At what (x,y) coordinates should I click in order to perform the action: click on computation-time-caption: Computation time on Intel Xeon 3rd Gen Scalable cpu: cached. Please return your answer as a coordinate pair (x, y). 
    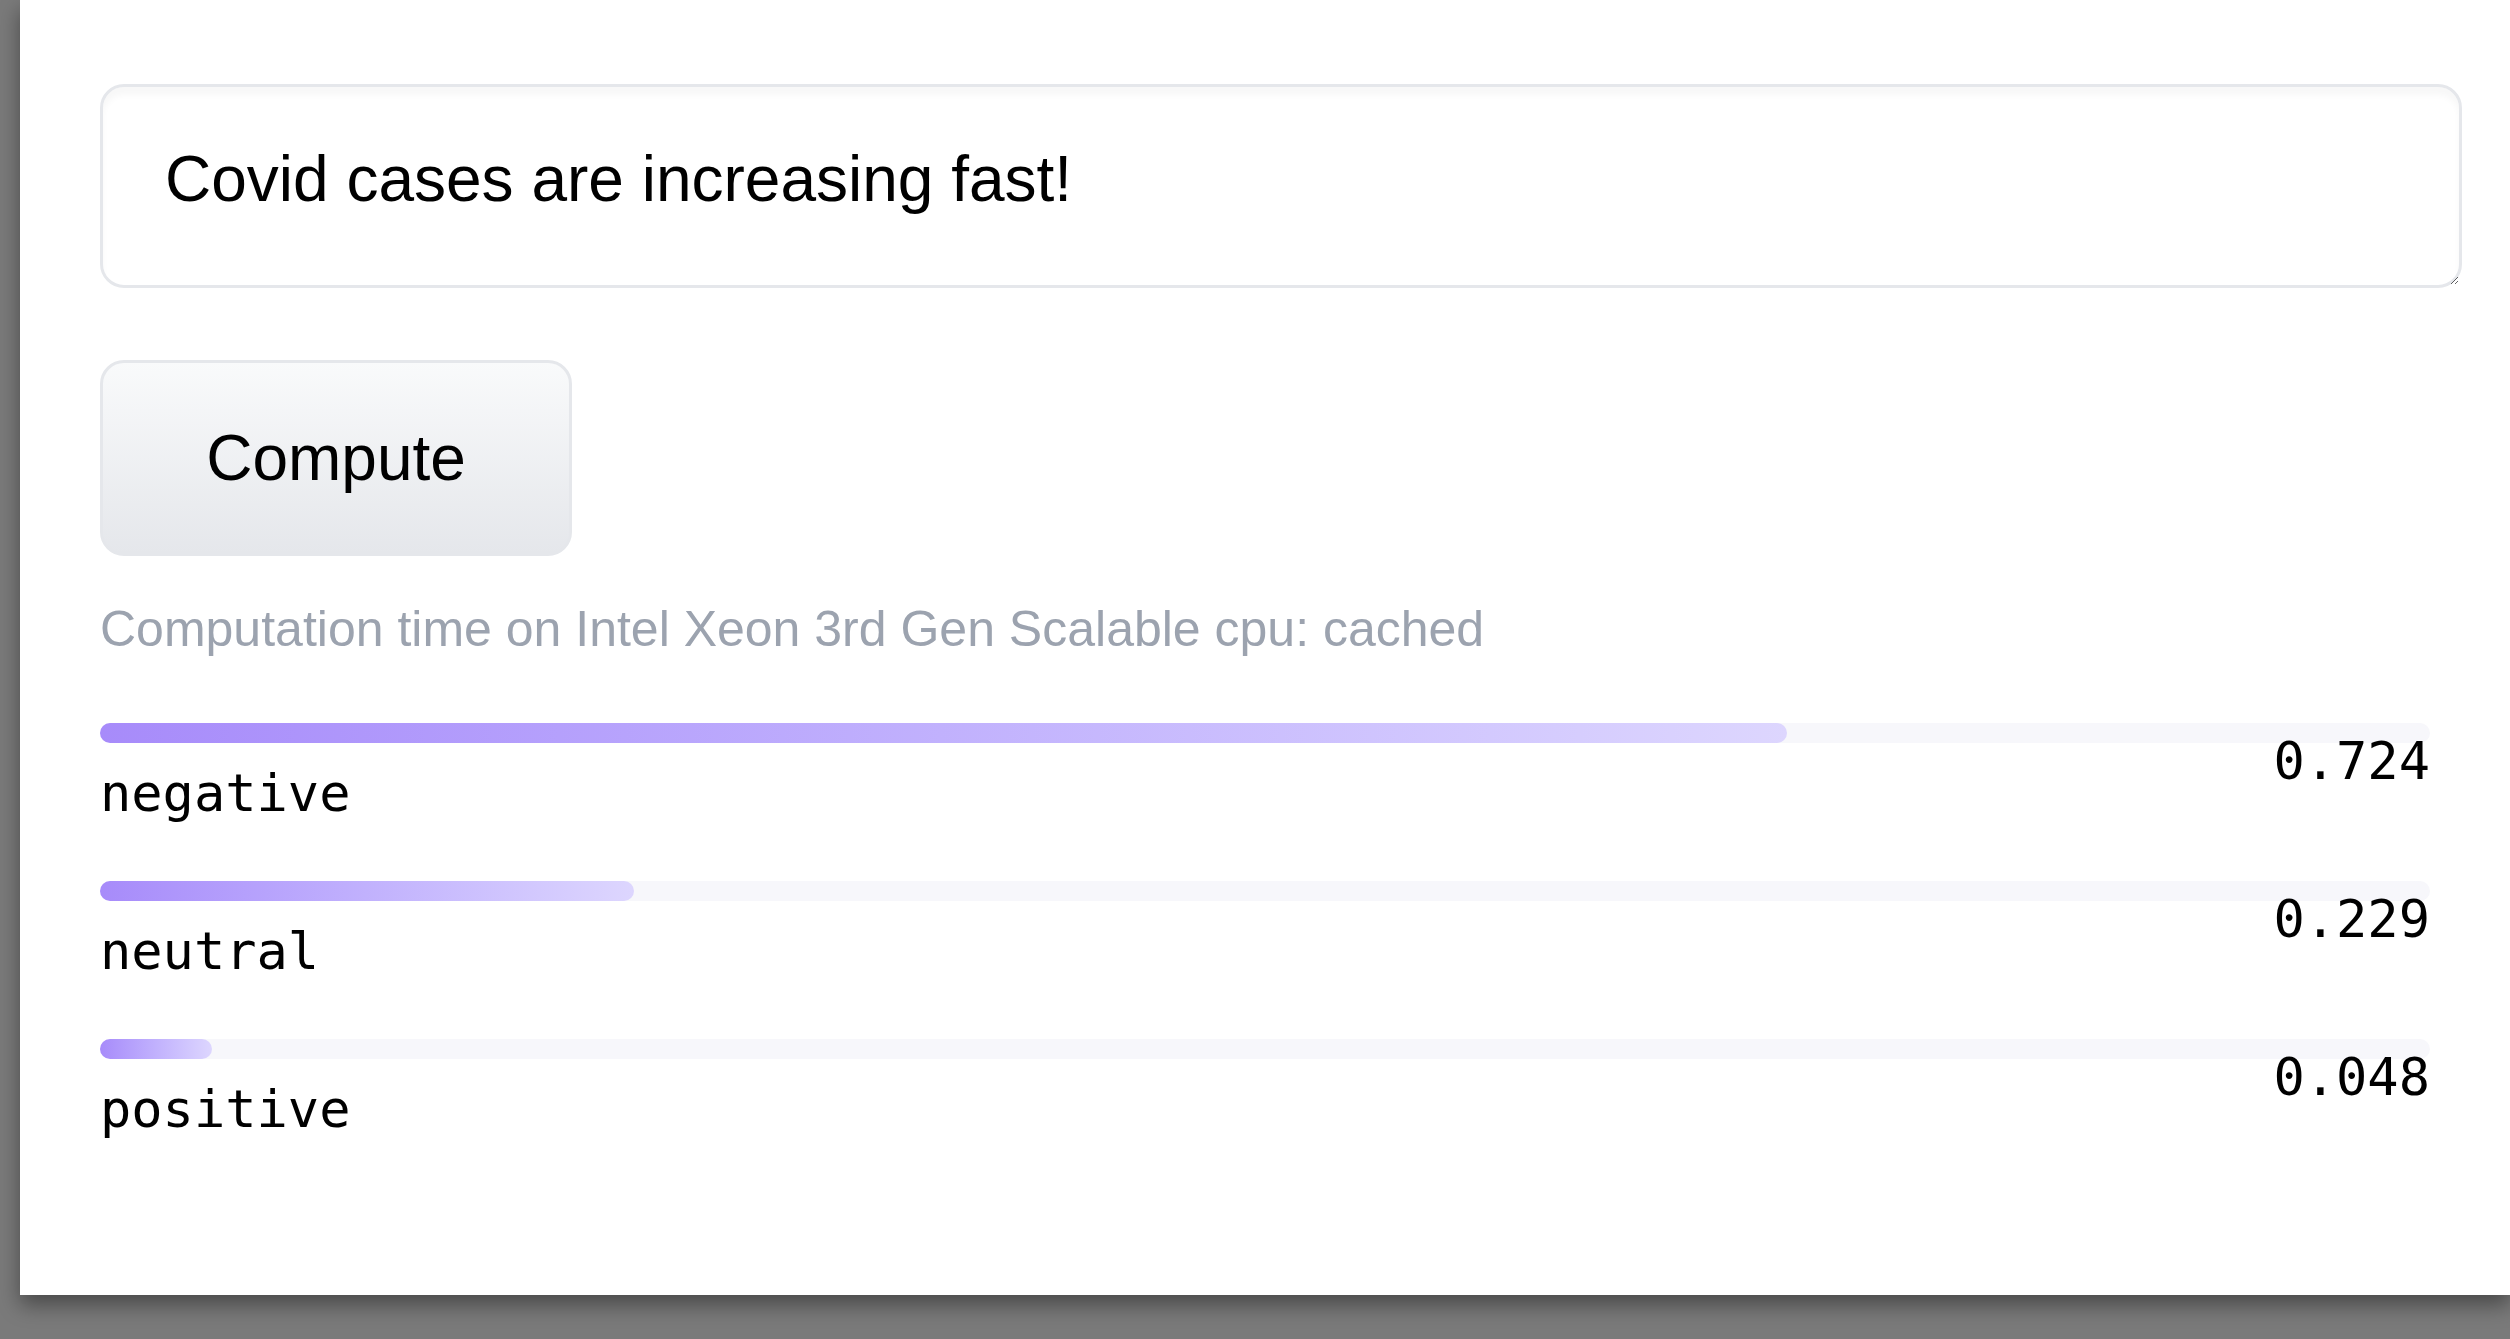
    Looking at the image, I should click on (793, 629).